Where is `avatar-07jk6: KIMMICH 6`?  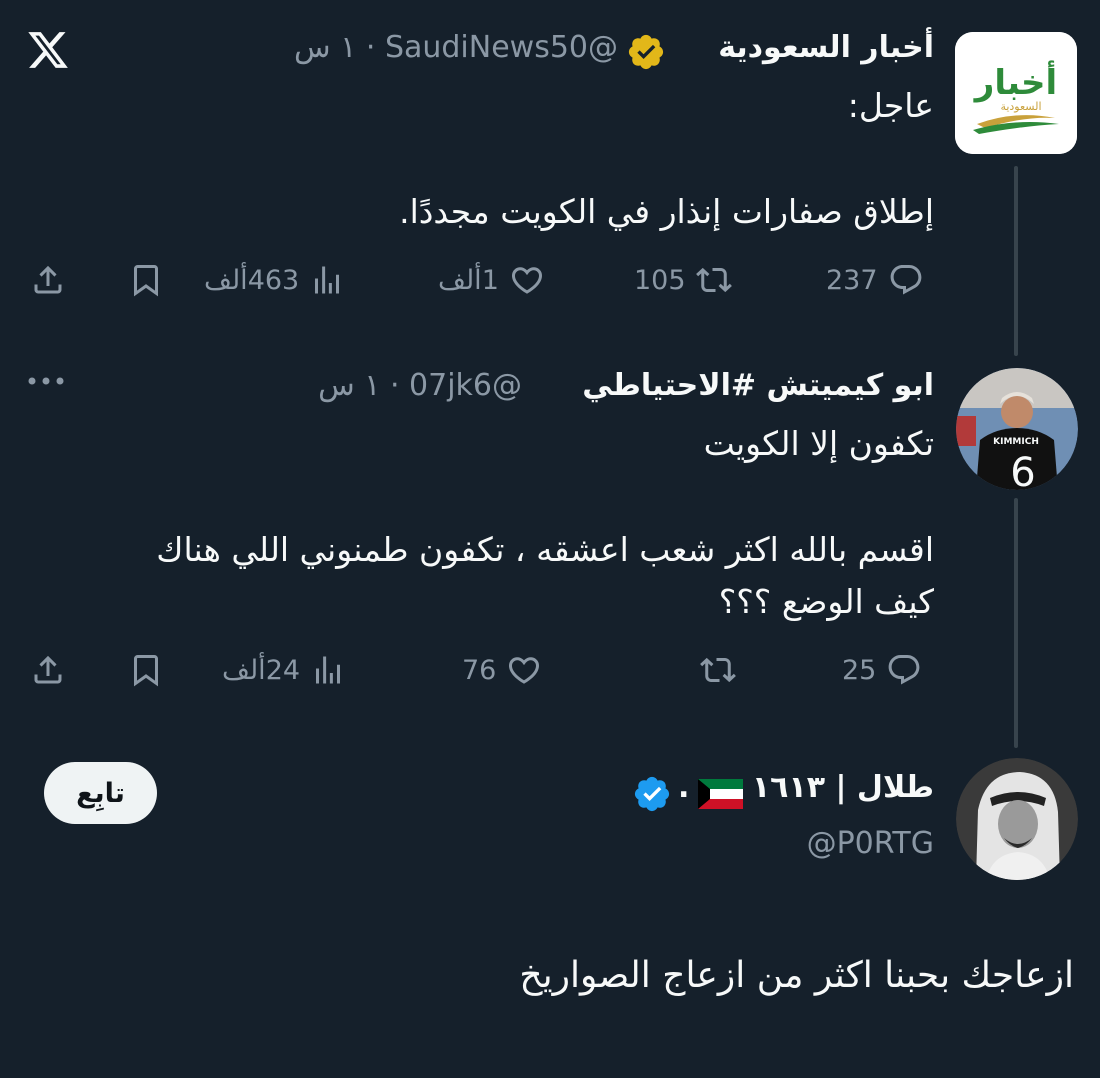
avatar-07jk6: KIMMICH 6 is located at coordinates (1017, 429).